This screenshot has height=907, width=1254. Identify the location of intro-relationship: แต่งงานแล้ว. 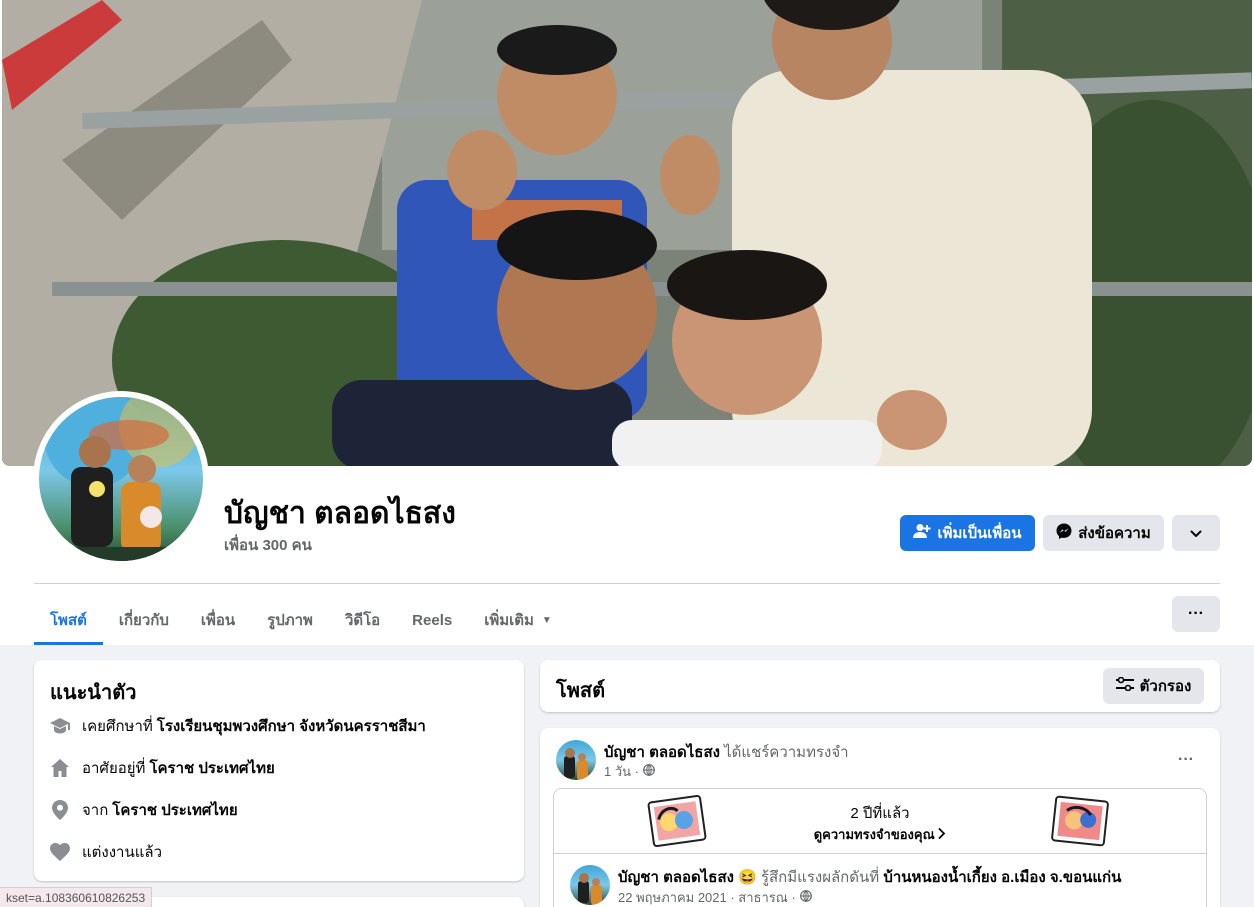
(106, 852).